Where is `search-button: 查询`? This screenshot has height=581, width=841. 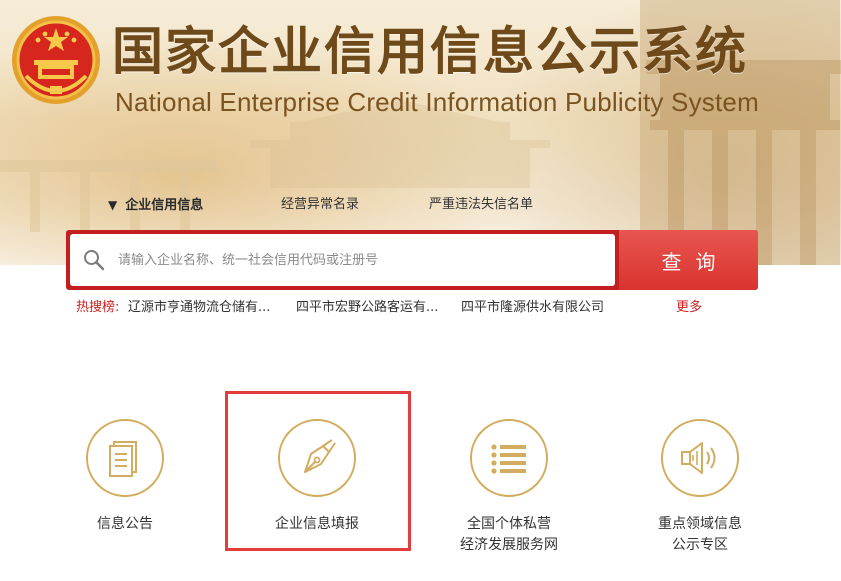 search-button: 查询 is located at coordinates (688, 260).